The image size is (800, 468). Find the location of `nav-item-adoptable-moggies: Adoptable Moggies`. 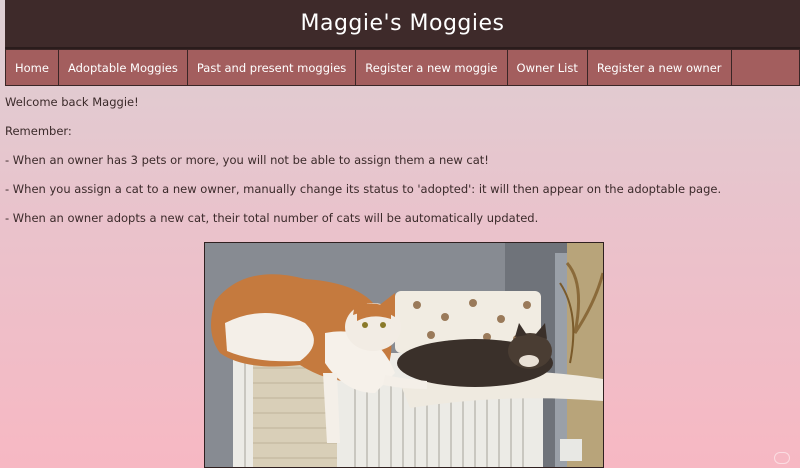

nav-item-adoptable-moggies: Adoptable Moggies is located at coordinates (123, 67).